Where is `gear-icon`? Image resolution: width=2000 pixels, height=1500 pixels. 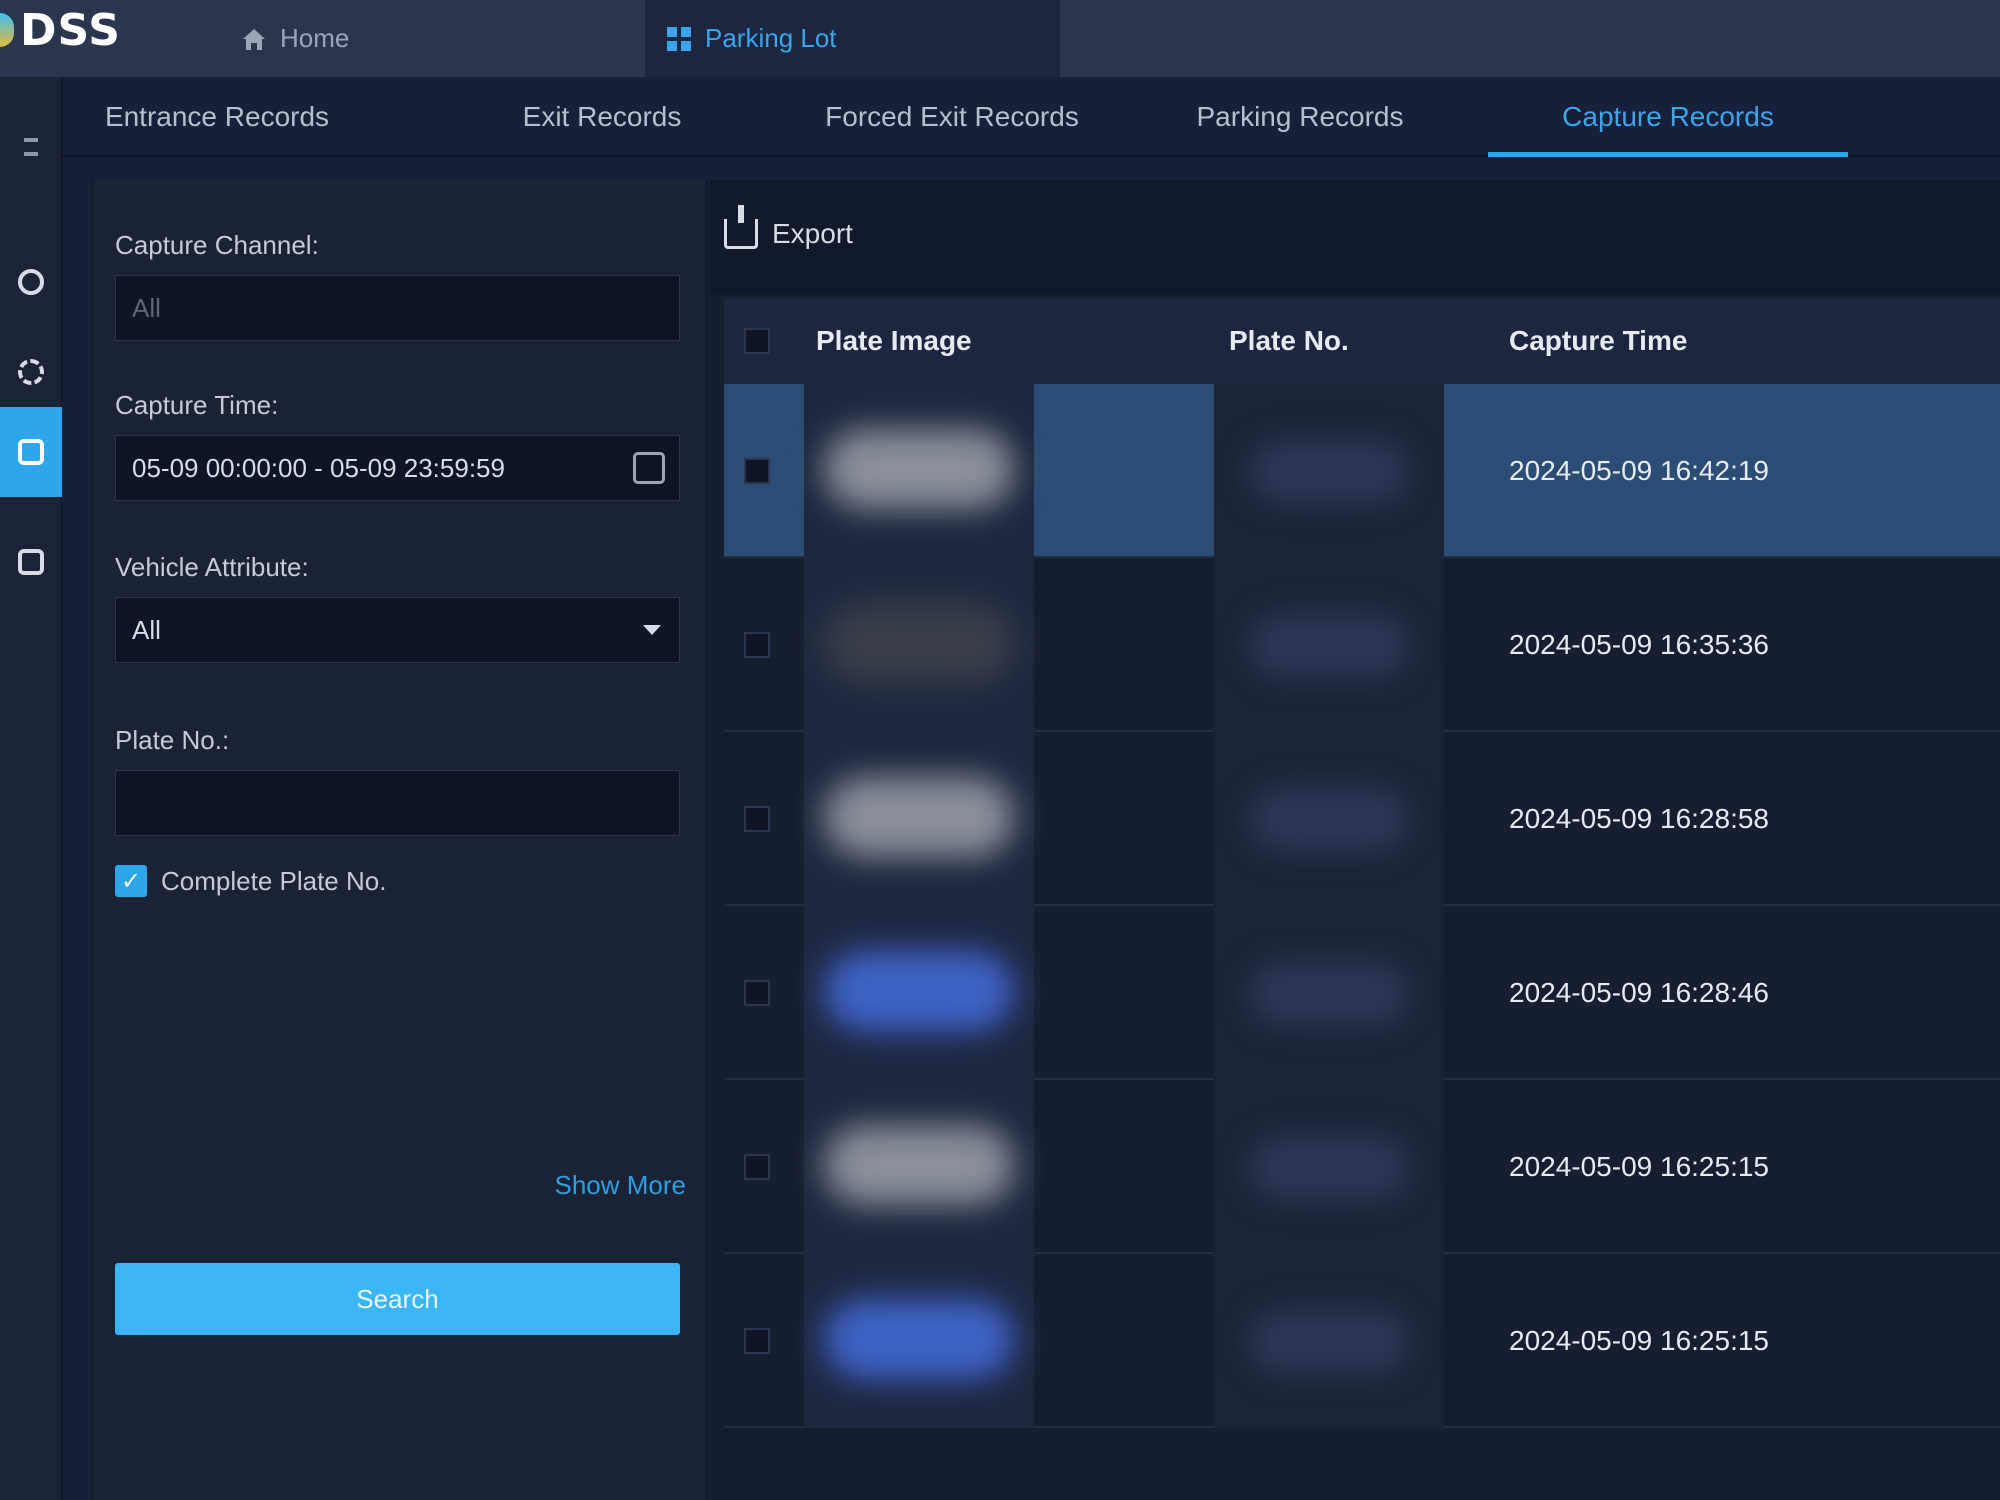 gear-icon is located at coordinates (31, 372).